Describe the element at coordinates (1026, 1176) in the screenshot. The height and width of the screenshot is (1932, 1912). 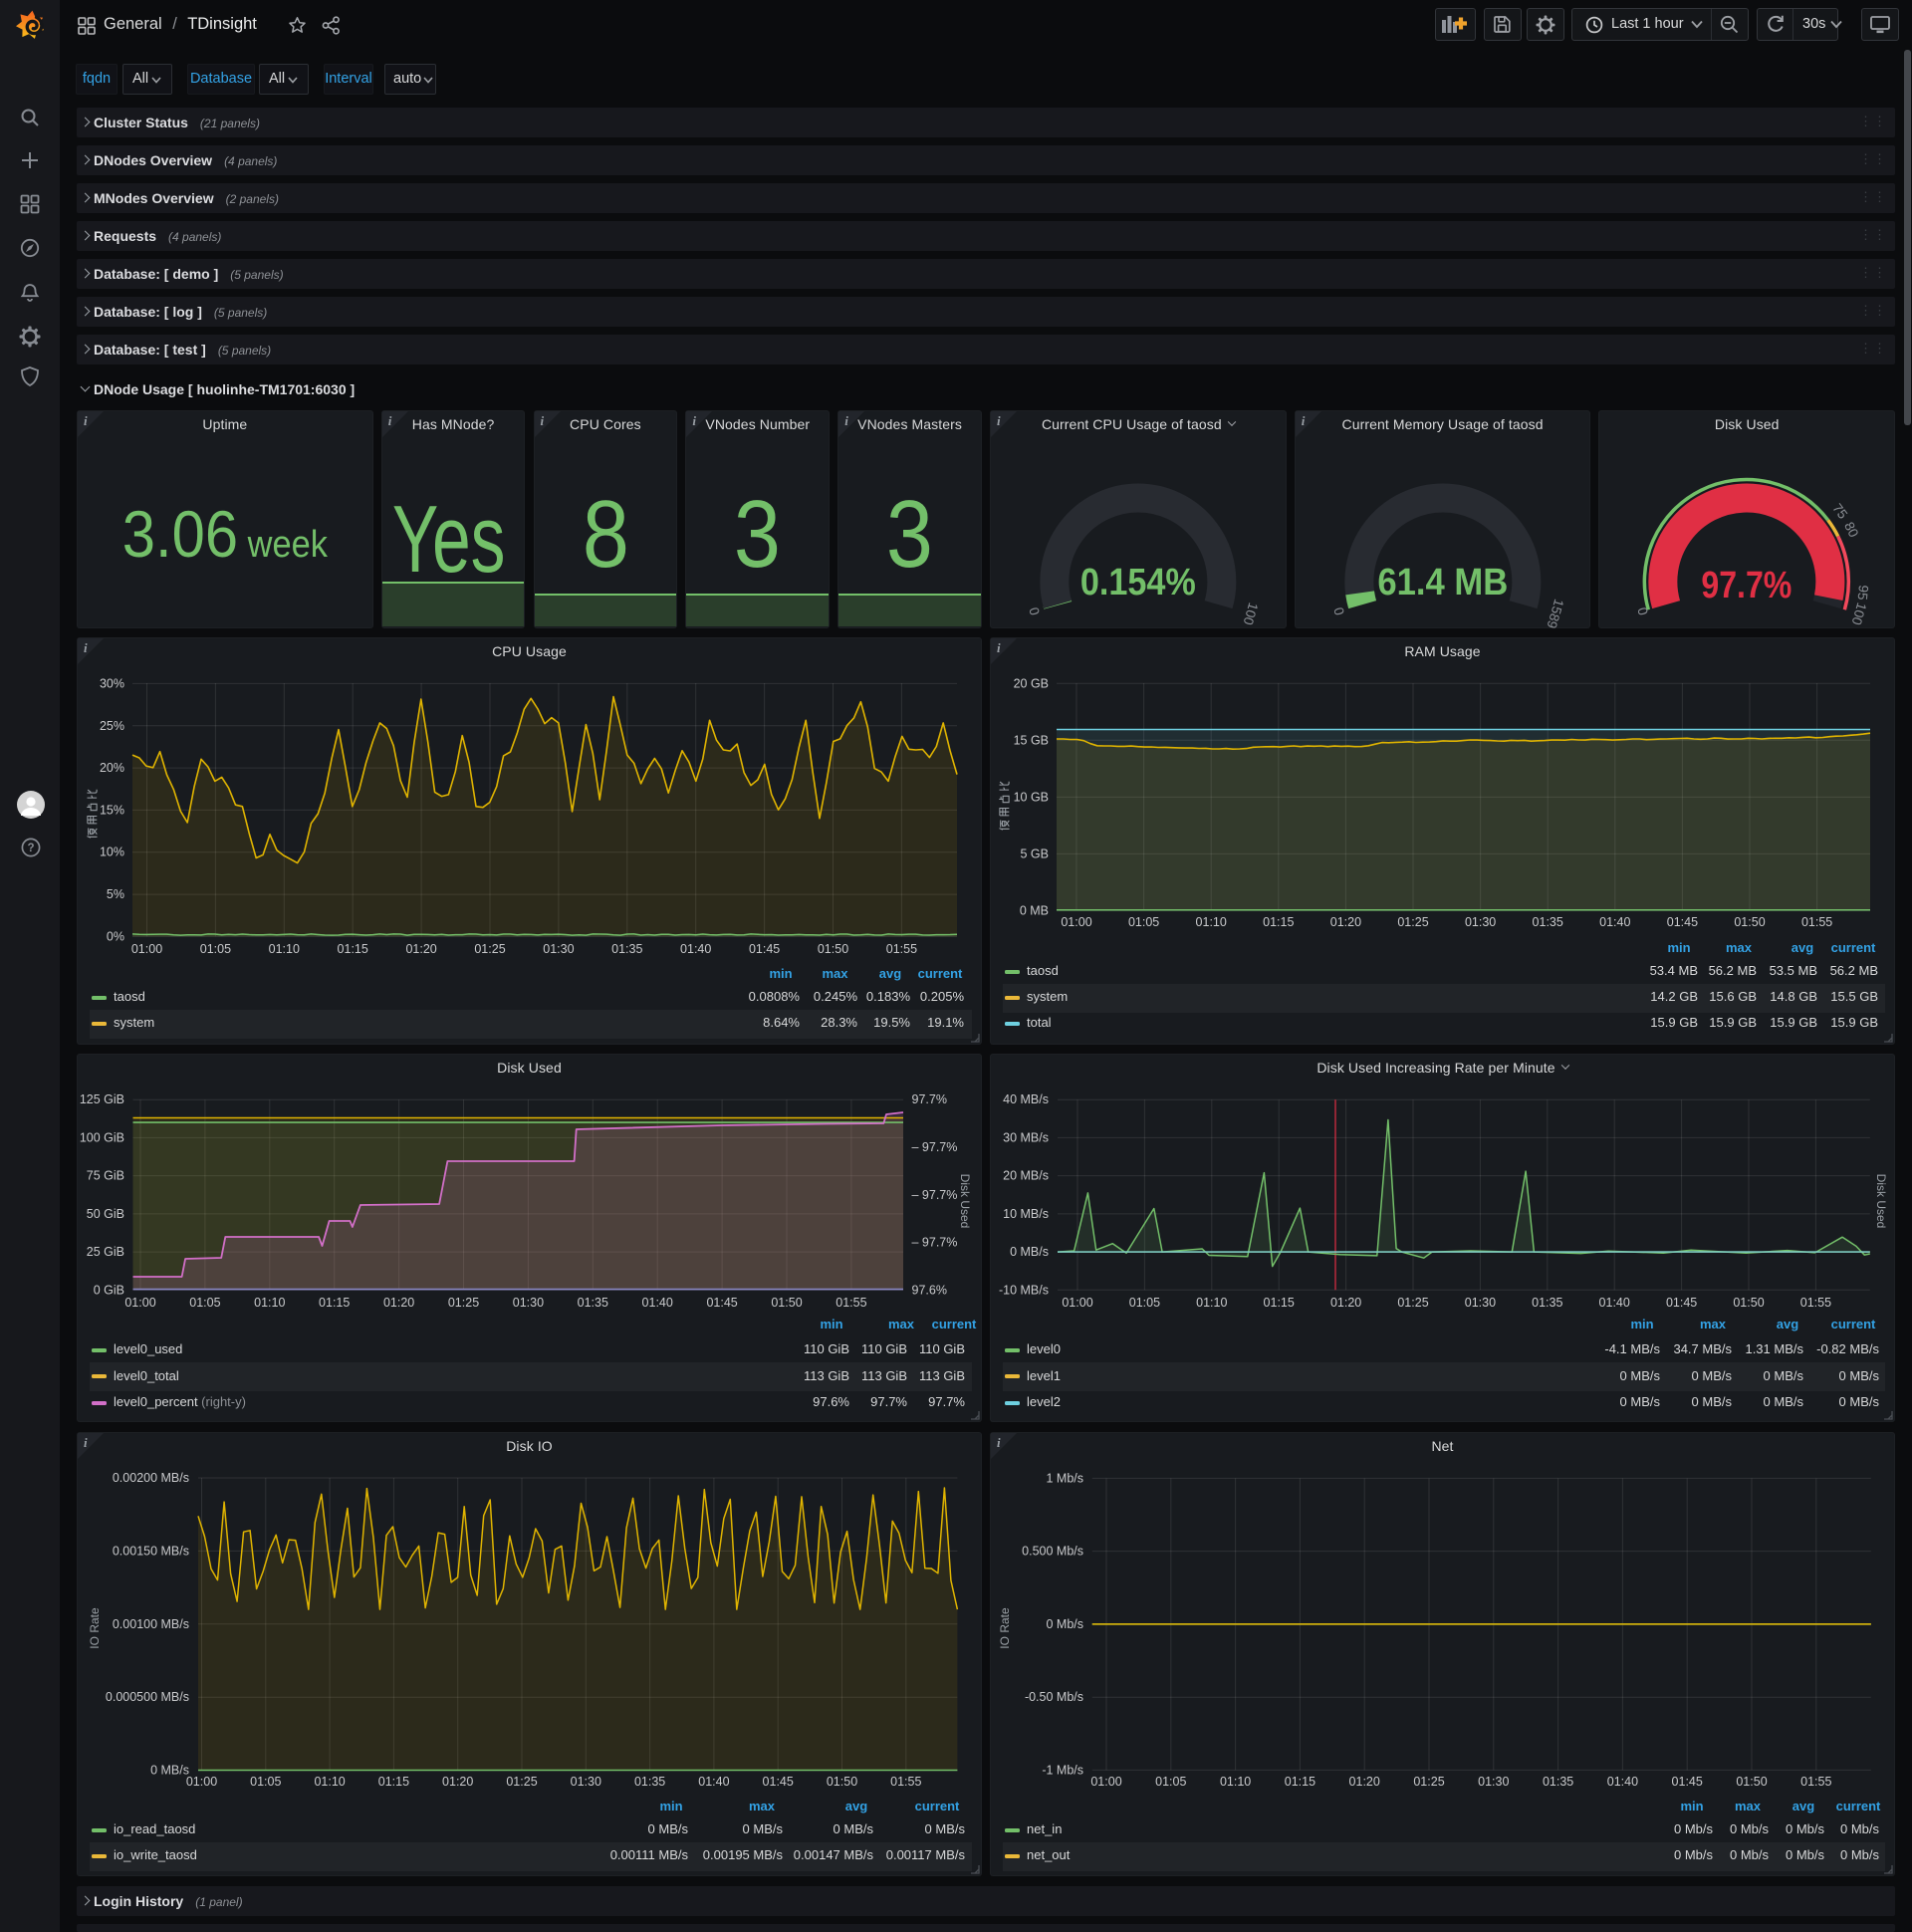
I see `svg-text: 20 MB/s` at that location.